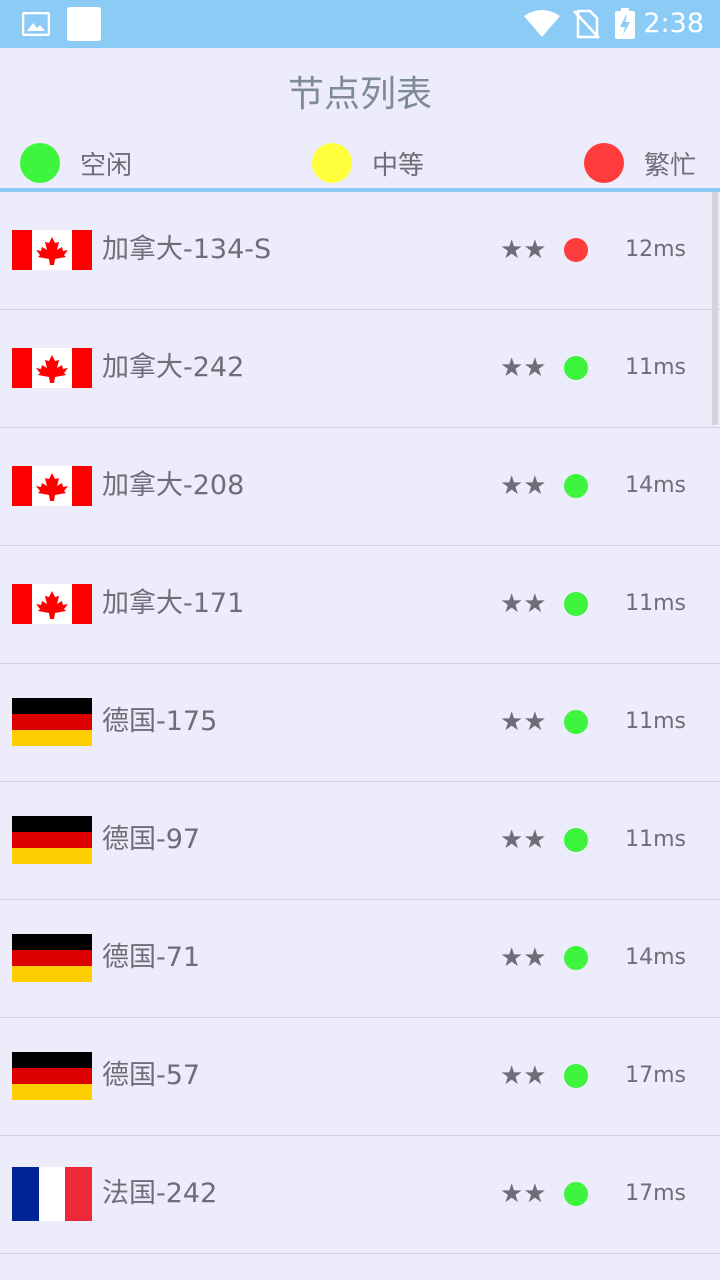 This screenshot has width=720, height=1280. Describe the element at coordinates (368, 163) in the screenshot. I see `legend-medium: 中等` at that location.